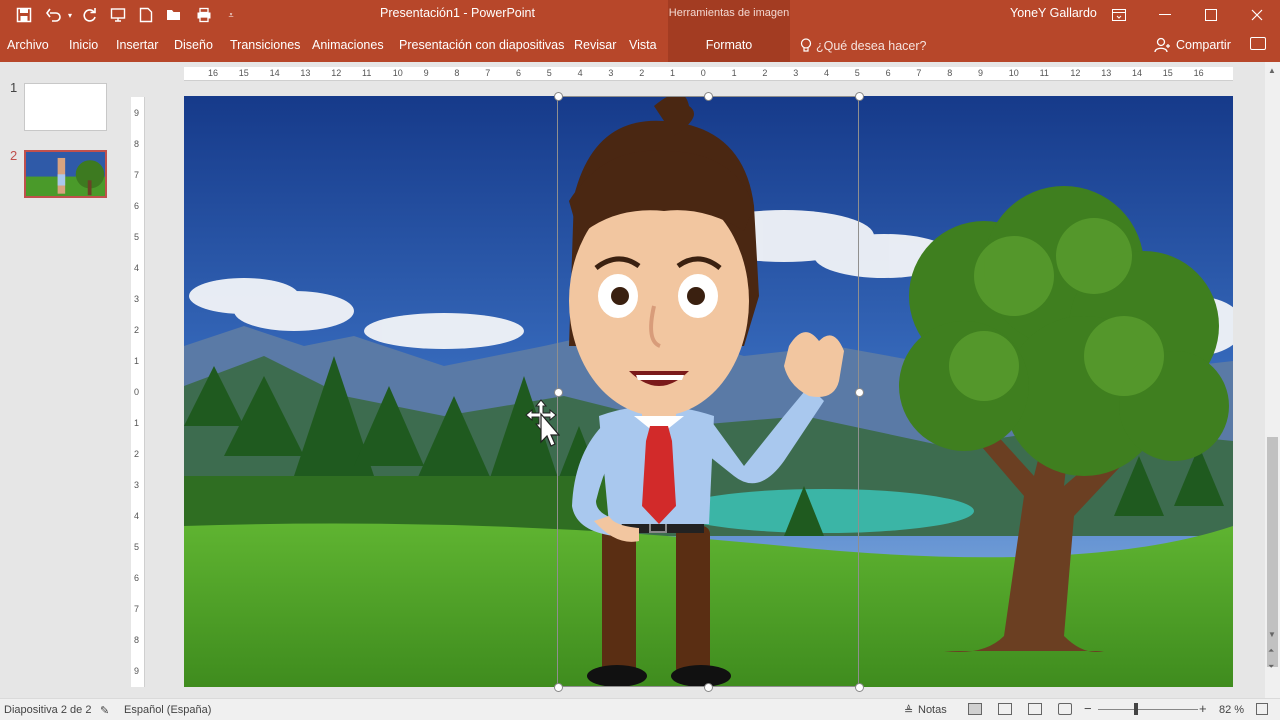 The height and width of the screenshot is (720, 1280). What do you see at coordinates (54, 15) in the screenshot?
I see `undo-icon` at bounding box center [54, 15].